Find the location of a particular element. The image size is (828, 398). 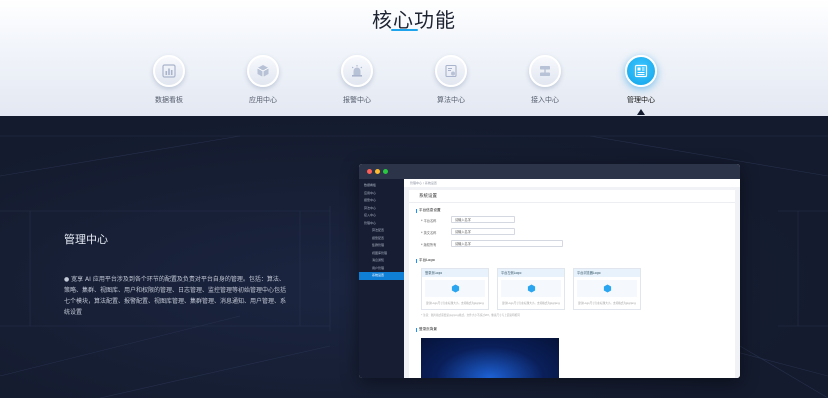

panel-title: 系统设置 is located at coordinates (428, 196).